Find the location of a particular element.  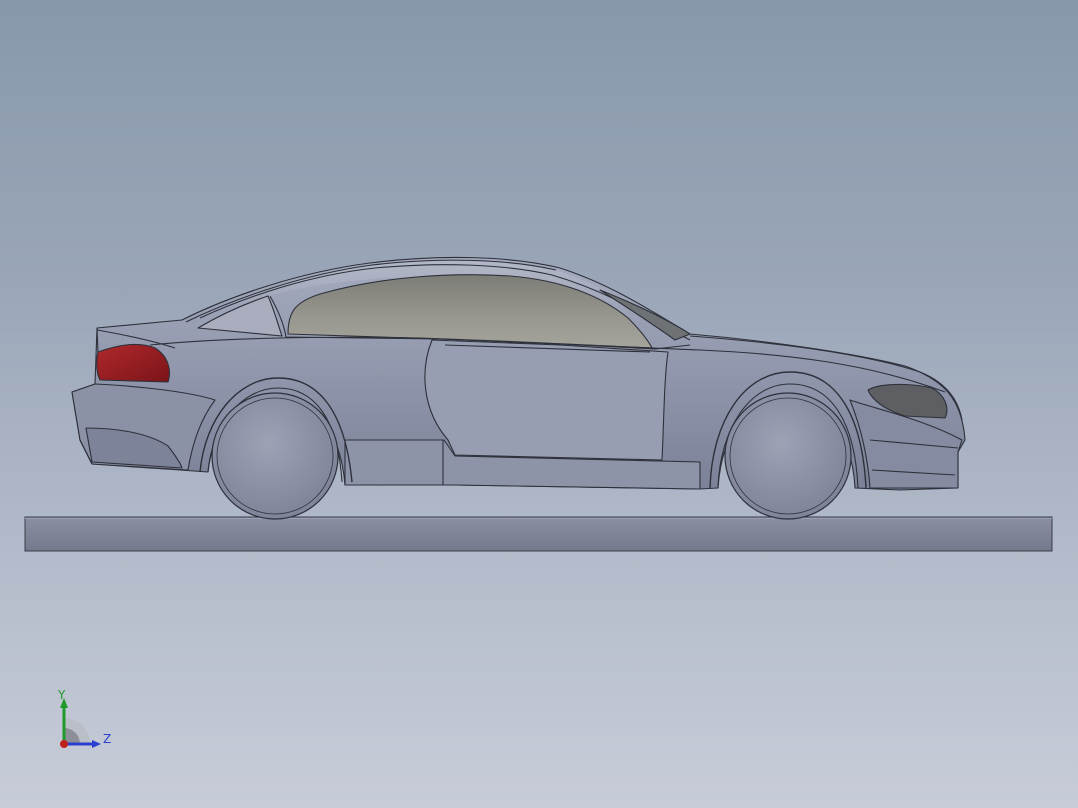

front-wheel-tire is located at coordinates (788, 456).